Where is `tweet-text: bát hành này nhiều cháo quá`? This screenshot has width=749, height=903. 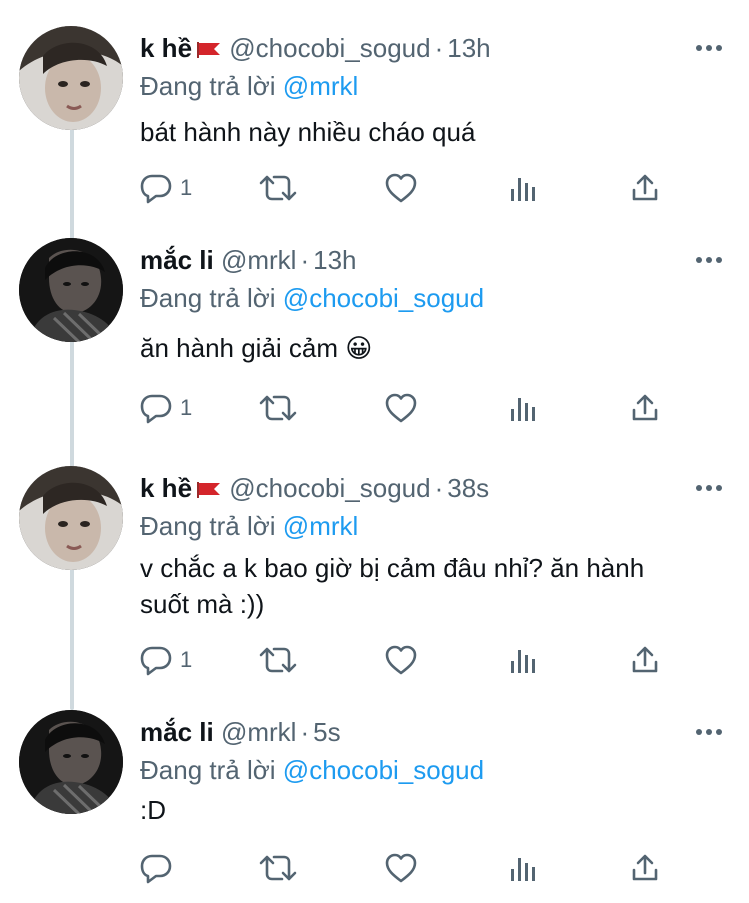
tweet-text: bát hành này nhiều cháo quá is located at coordinates (424, 132).